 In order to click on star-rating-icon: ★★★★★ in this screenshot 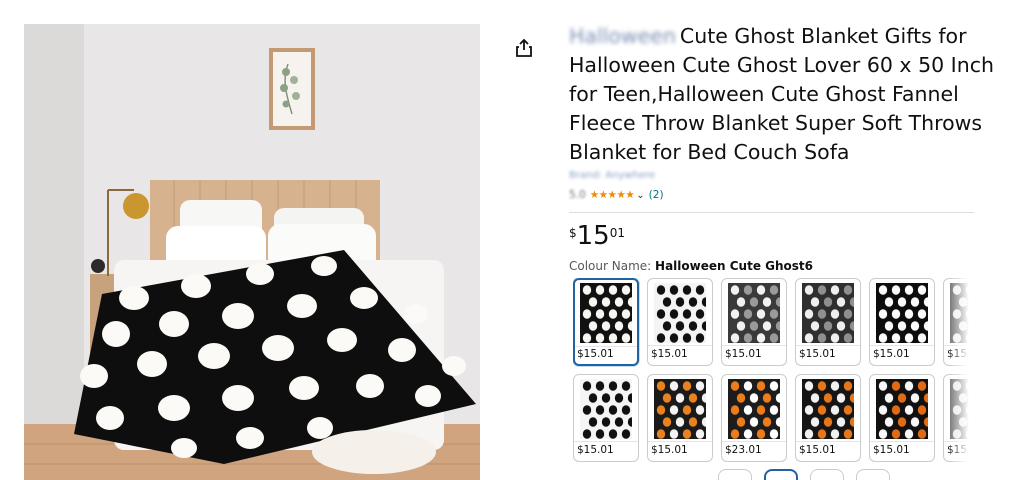, I will do `click(612, 195)`.